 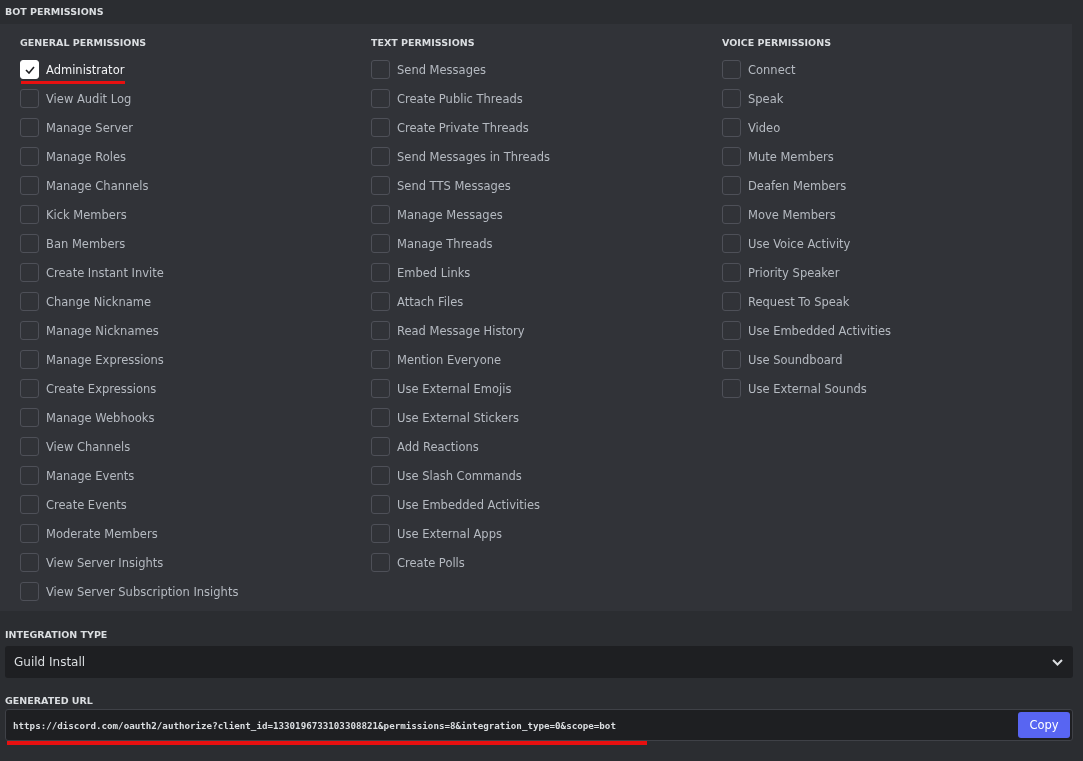 I want to click on permission-label: Use External Stickers, so click(x=458, y=417).